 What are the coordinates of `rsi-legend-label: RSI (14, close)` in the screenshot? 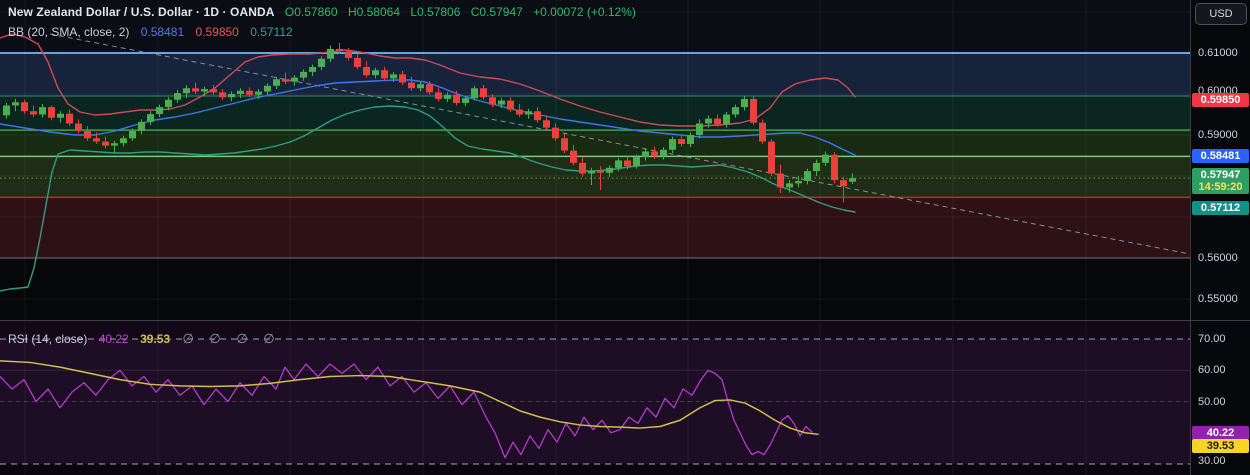 It's located at (48, 339).